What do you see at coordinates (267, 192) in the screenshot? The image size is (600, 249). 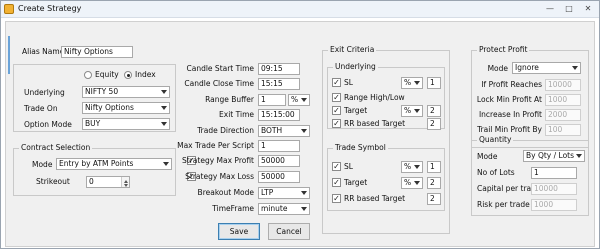 I see `breakout-mode-value: LTP` at bounding box center [267, 192].